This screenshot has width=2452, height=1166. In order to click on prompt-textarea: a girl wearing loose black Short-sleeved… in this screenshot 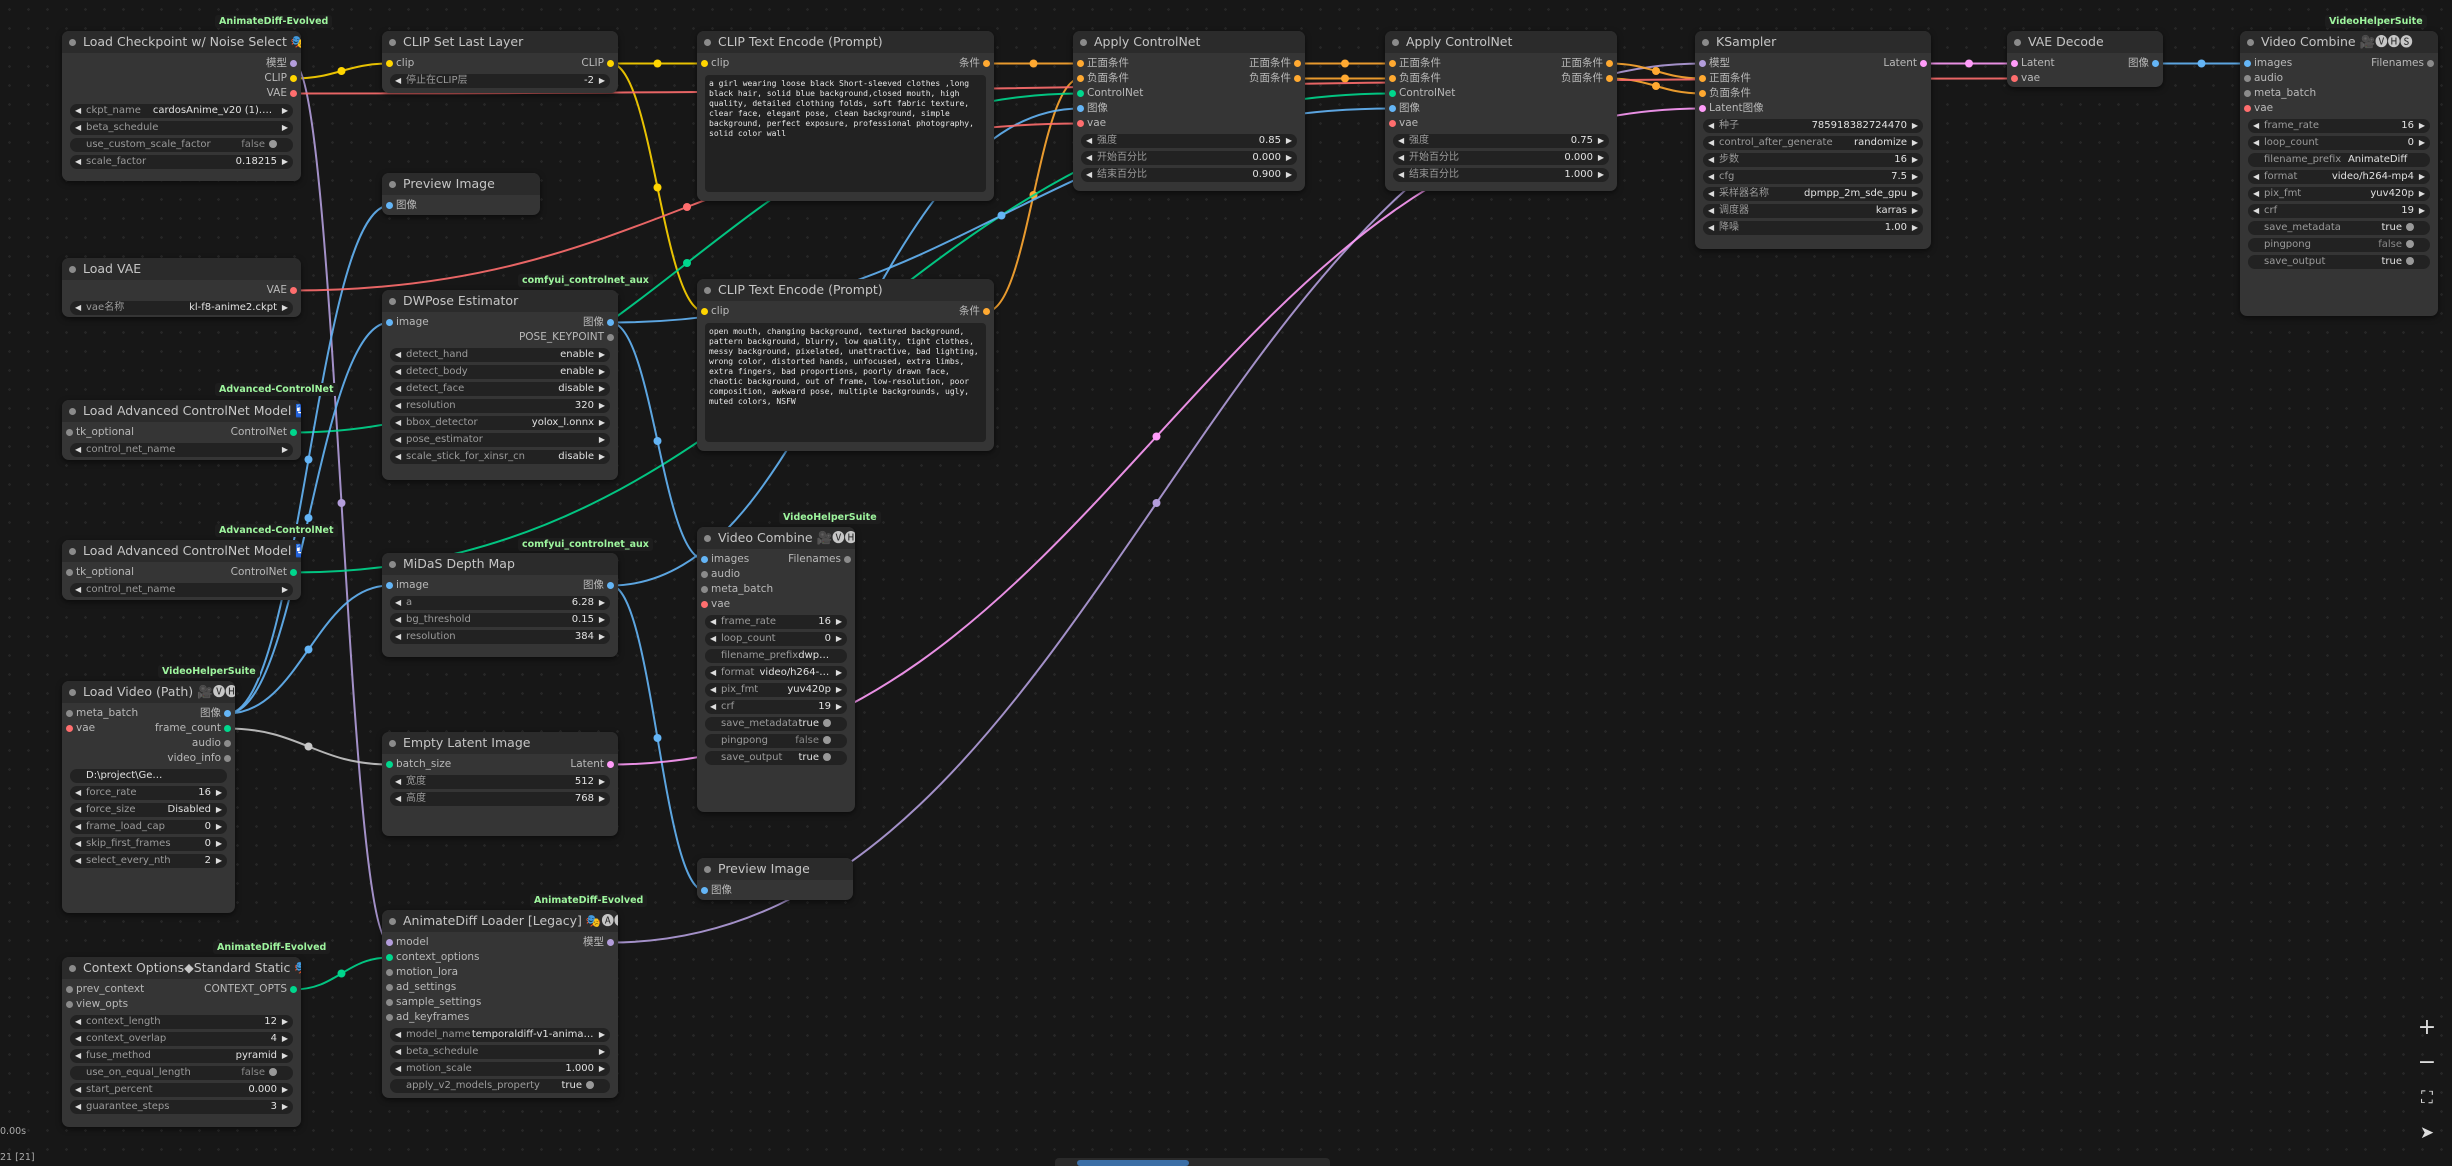, I will do `click(845, 133)`.